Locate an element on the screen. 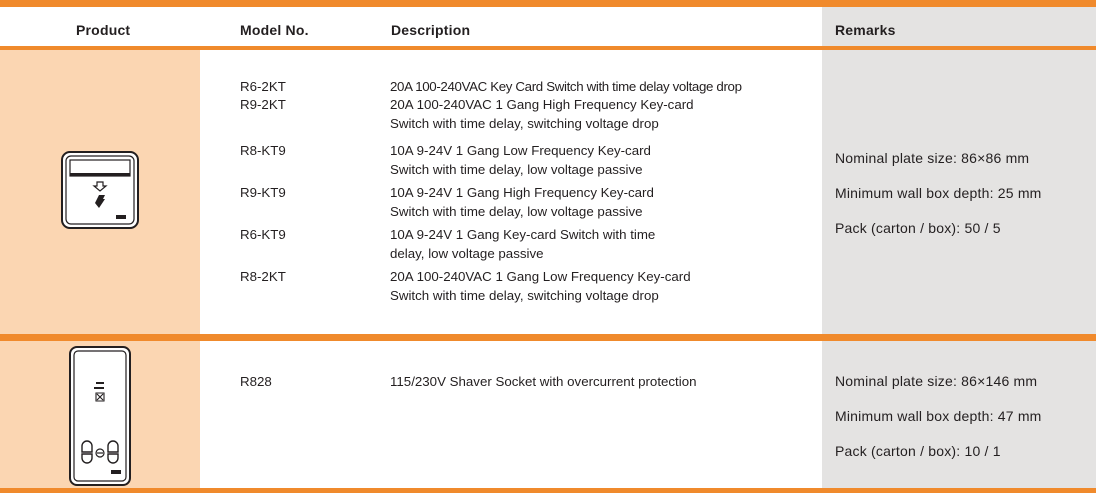 The height and width of the screenshot is (493, 1096). remark-pack: Pack (carton / box): 50 / 5 is located at coordinates (918, 228).